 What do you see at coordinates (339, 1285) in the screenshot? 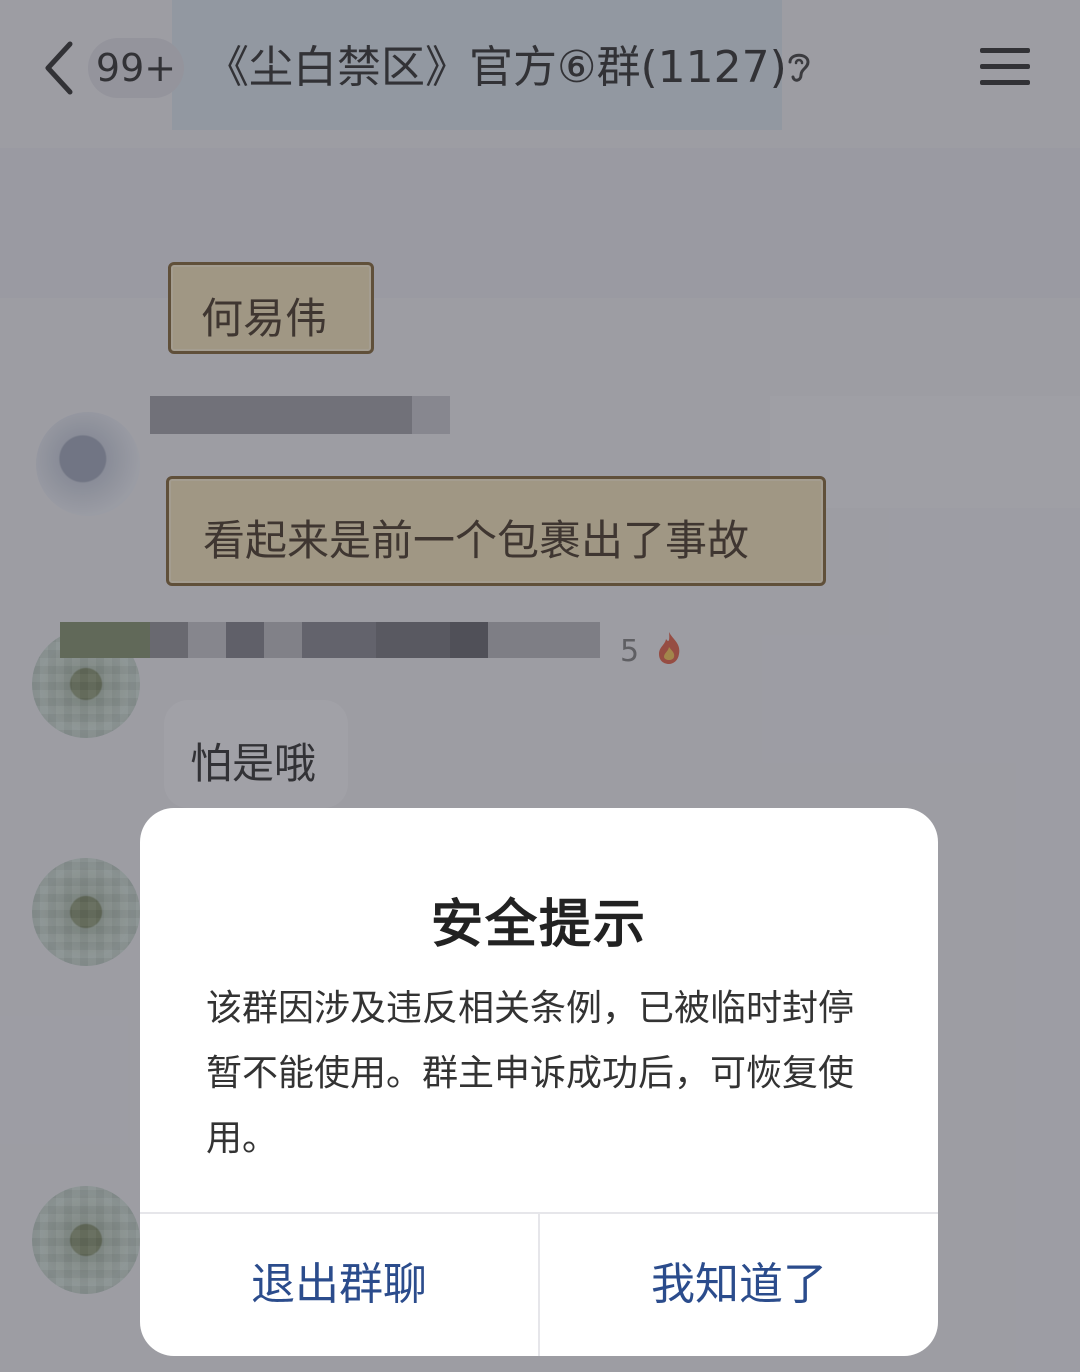
I see `exit-group-button: 退出群聊` at bounding box center [339, 1285].